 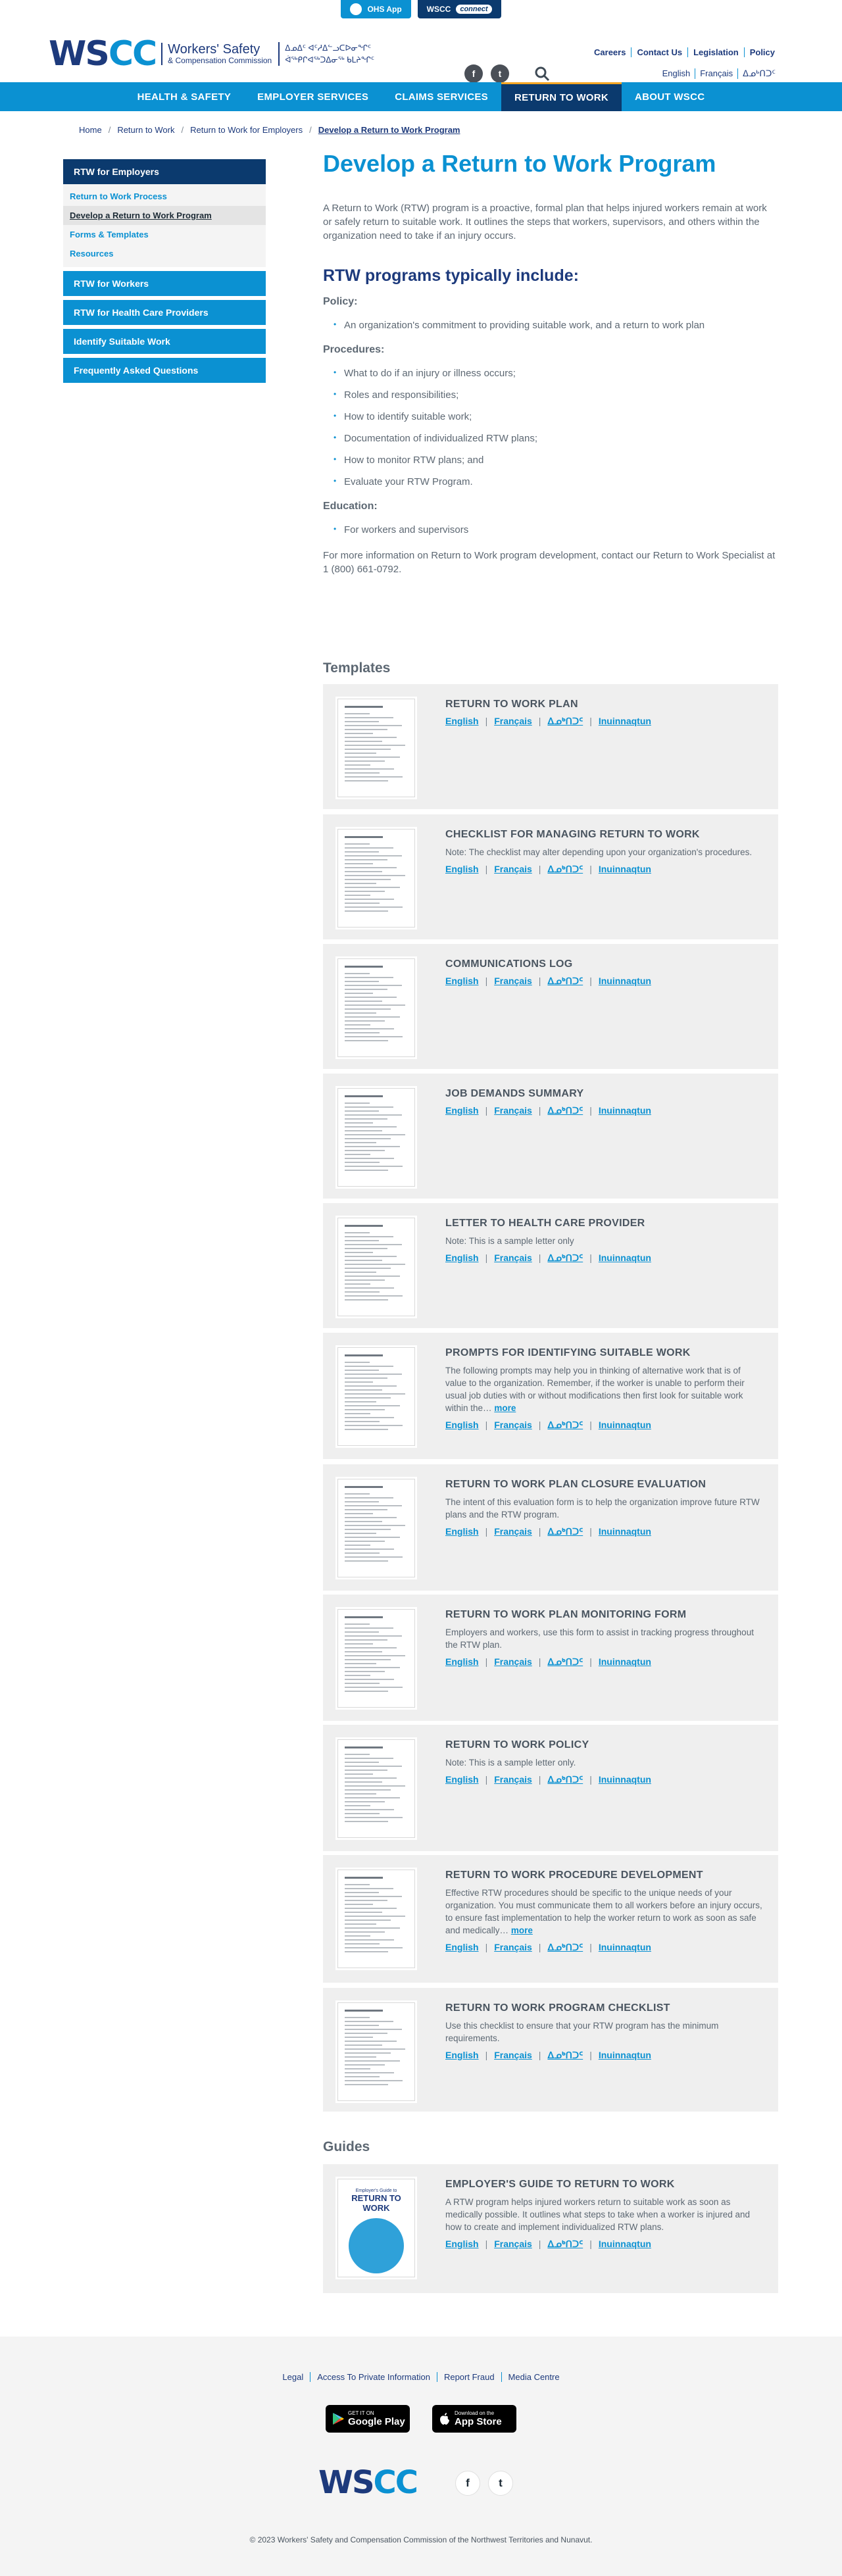 I want to click on nav-return-to-work: RETURN TO WORK, so click(x=561, y=96).